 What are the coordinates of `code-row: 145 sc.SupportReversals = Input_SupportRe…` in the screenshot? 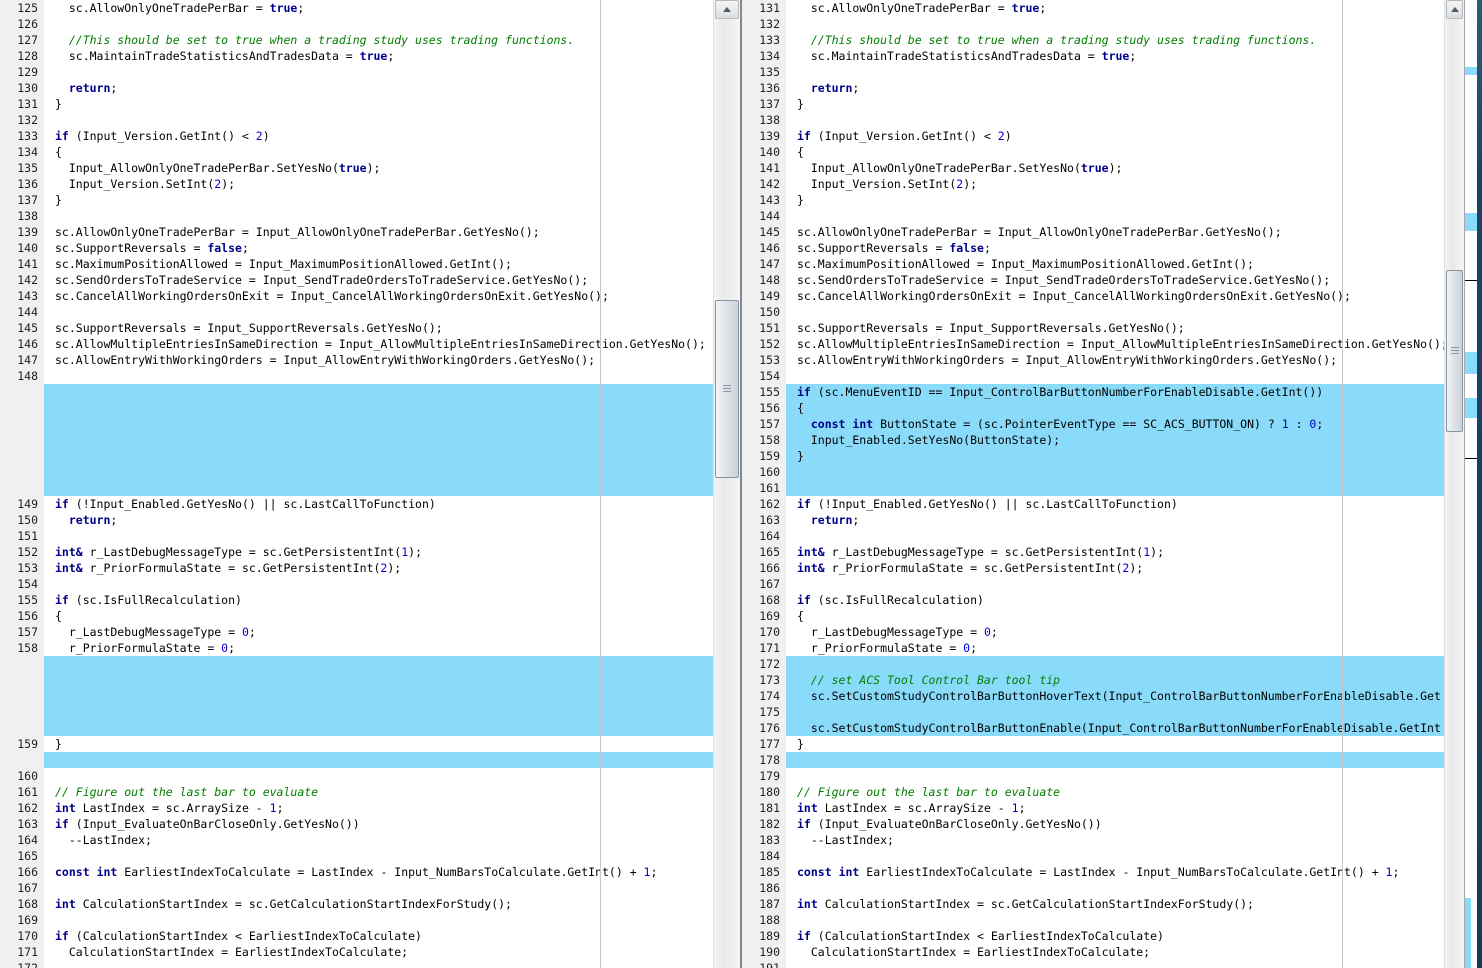 It's located at (356, 328).